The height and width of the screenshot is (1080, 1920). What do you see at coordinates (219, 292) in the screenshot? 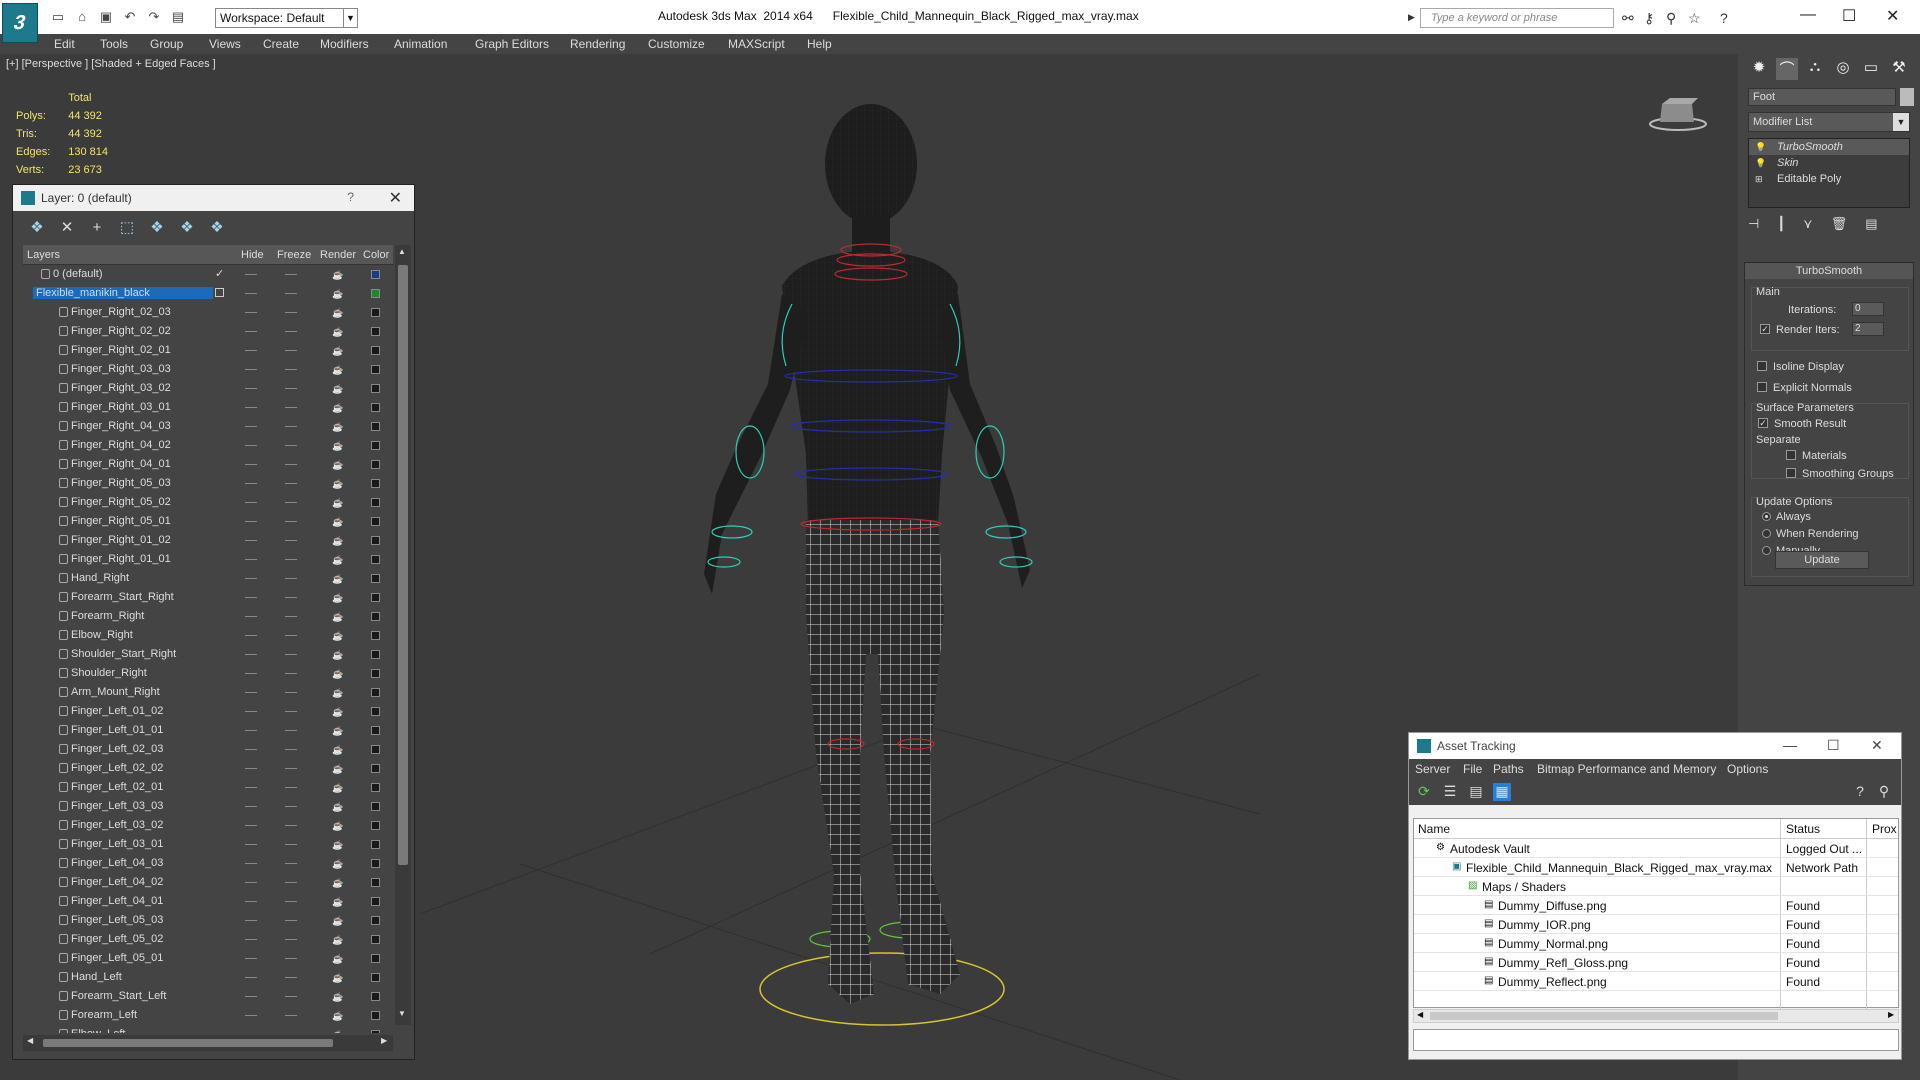
I see `active-layer-checkbox` at bounding box center [219, 292].